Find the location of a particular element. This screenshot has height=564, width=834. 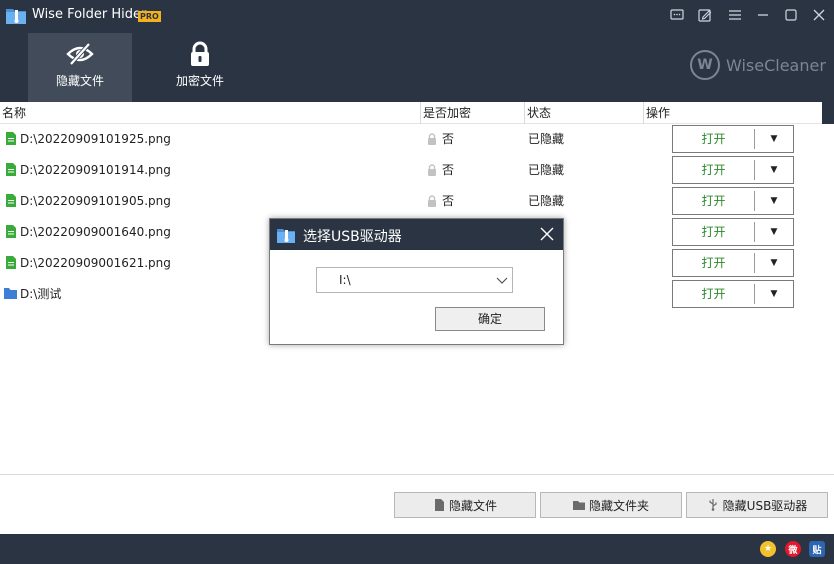

usb-drive-select: I:\ is located at coordinates (414, 280).